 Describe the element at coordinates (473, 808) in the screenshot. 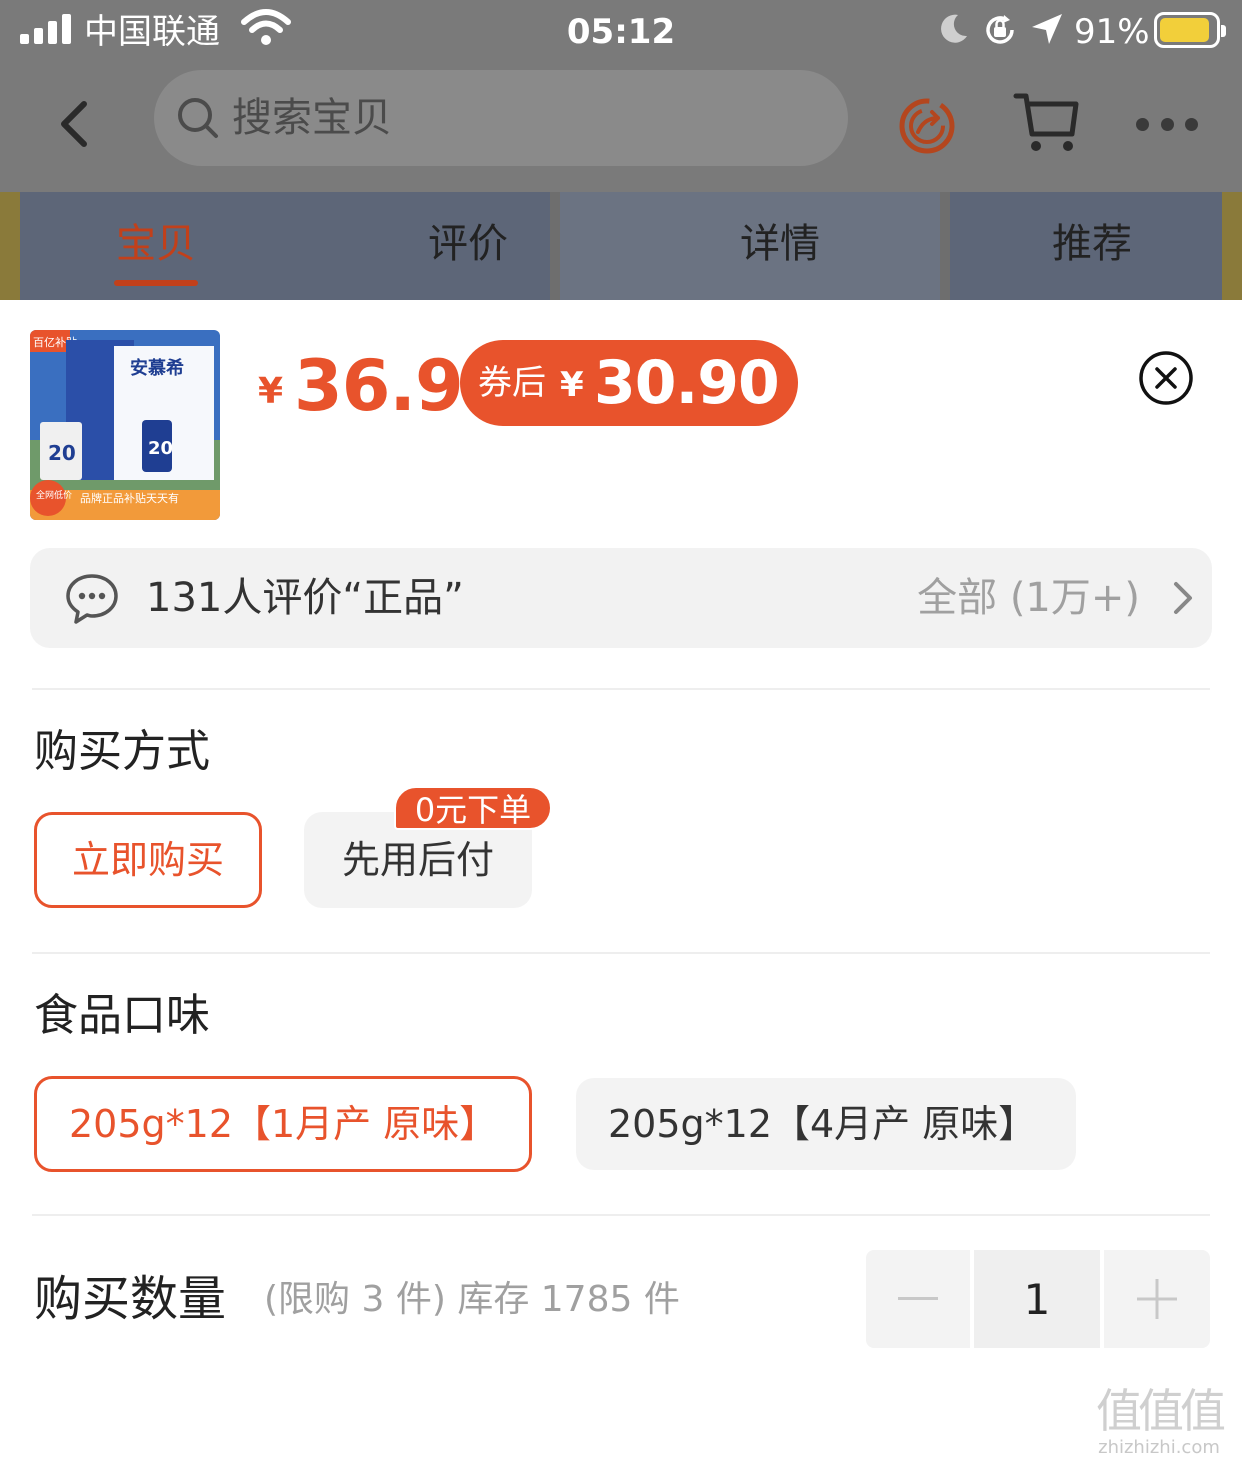

I see `zero-down-badge: 0元下单` at that location.